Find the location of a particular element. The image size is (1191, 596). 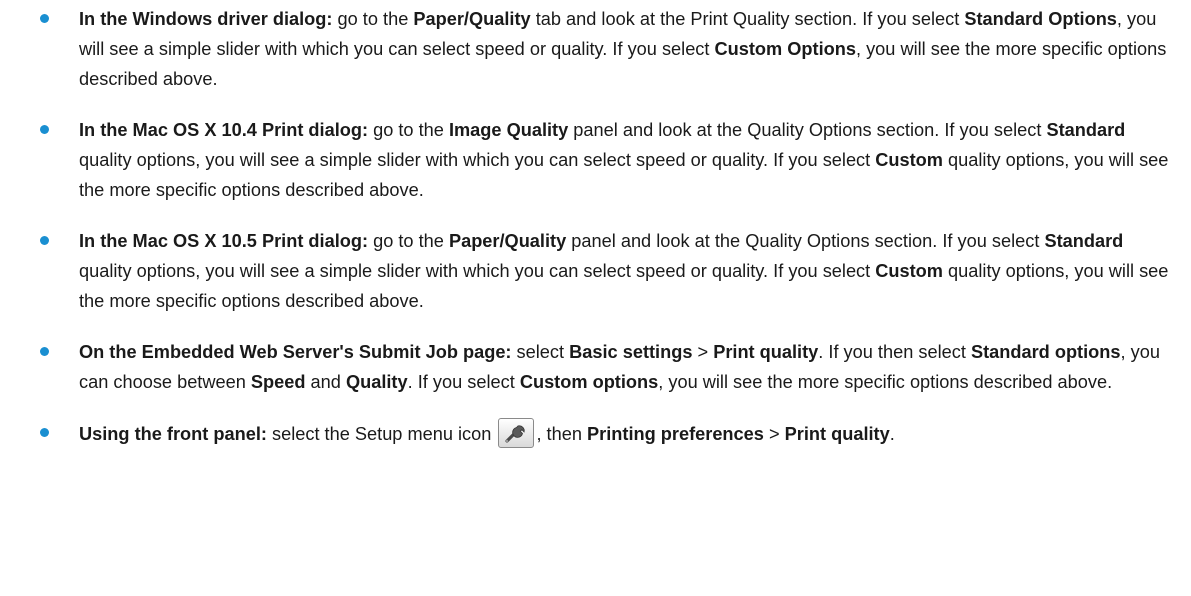

item-bold: Speed is located at coordinates (278, 382).